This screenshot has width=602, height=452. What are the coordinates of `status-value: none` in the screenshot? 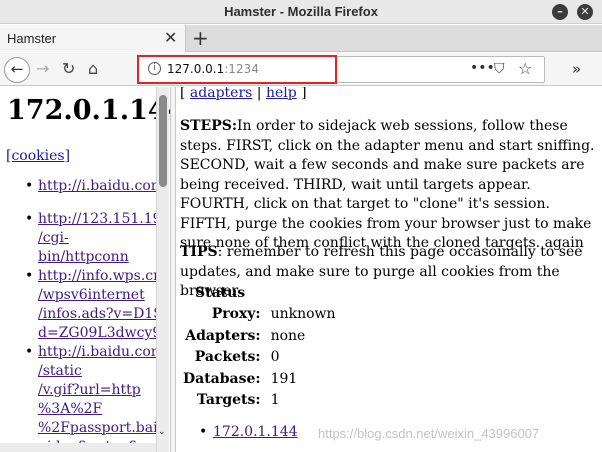 It's located at (288, 335).